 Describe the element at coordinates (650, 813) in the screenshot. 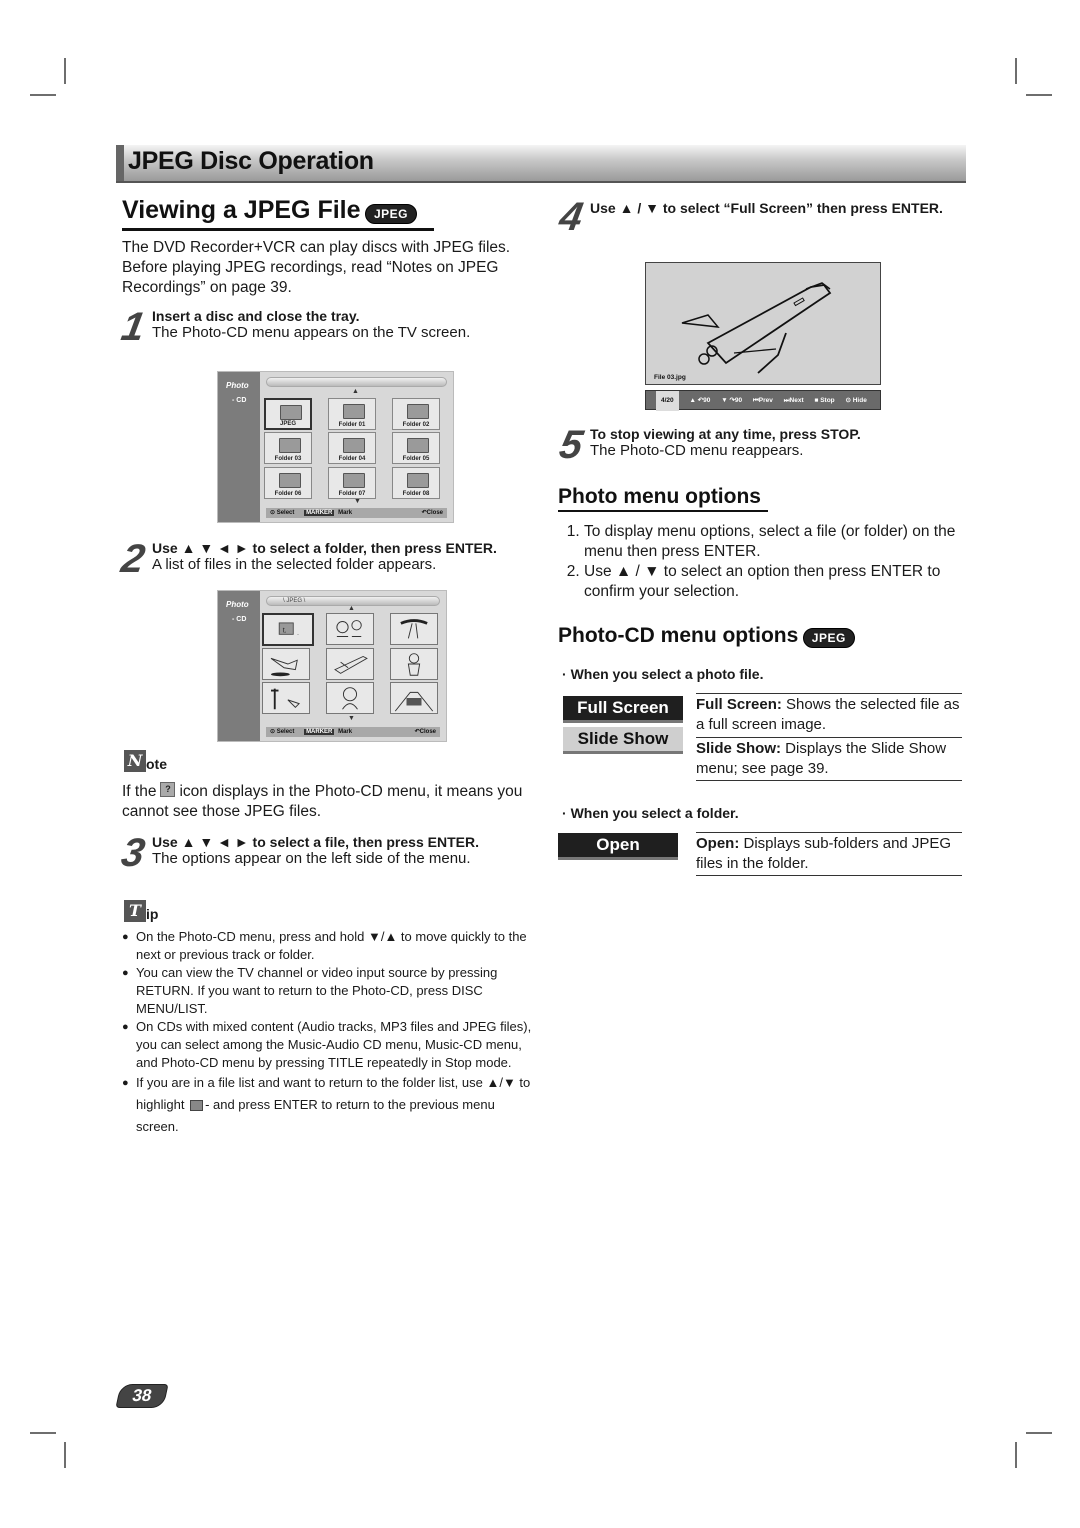

I see `folder-subheading: · When you select a folder.` at that location.